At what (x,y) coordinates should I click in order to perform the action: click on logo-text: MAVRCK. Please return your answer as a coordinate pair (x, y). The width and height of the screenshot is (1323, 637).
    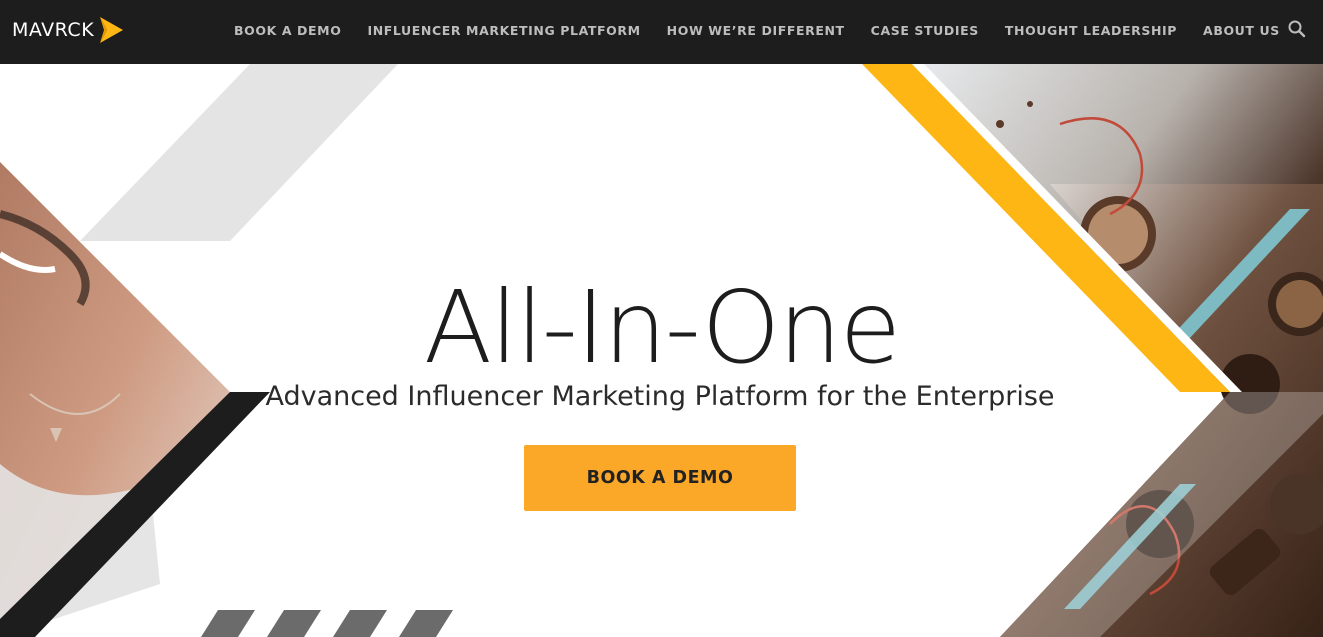
    Looking at the image, I should click on (53, 30).